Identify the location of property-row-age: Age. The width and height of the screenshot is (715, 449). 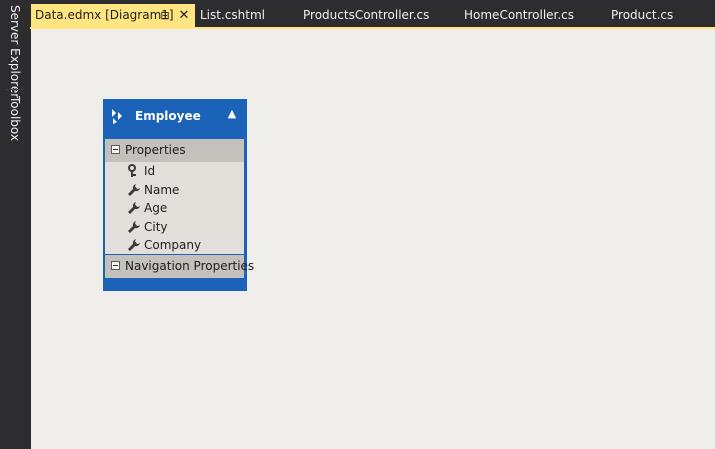
(174, 208).